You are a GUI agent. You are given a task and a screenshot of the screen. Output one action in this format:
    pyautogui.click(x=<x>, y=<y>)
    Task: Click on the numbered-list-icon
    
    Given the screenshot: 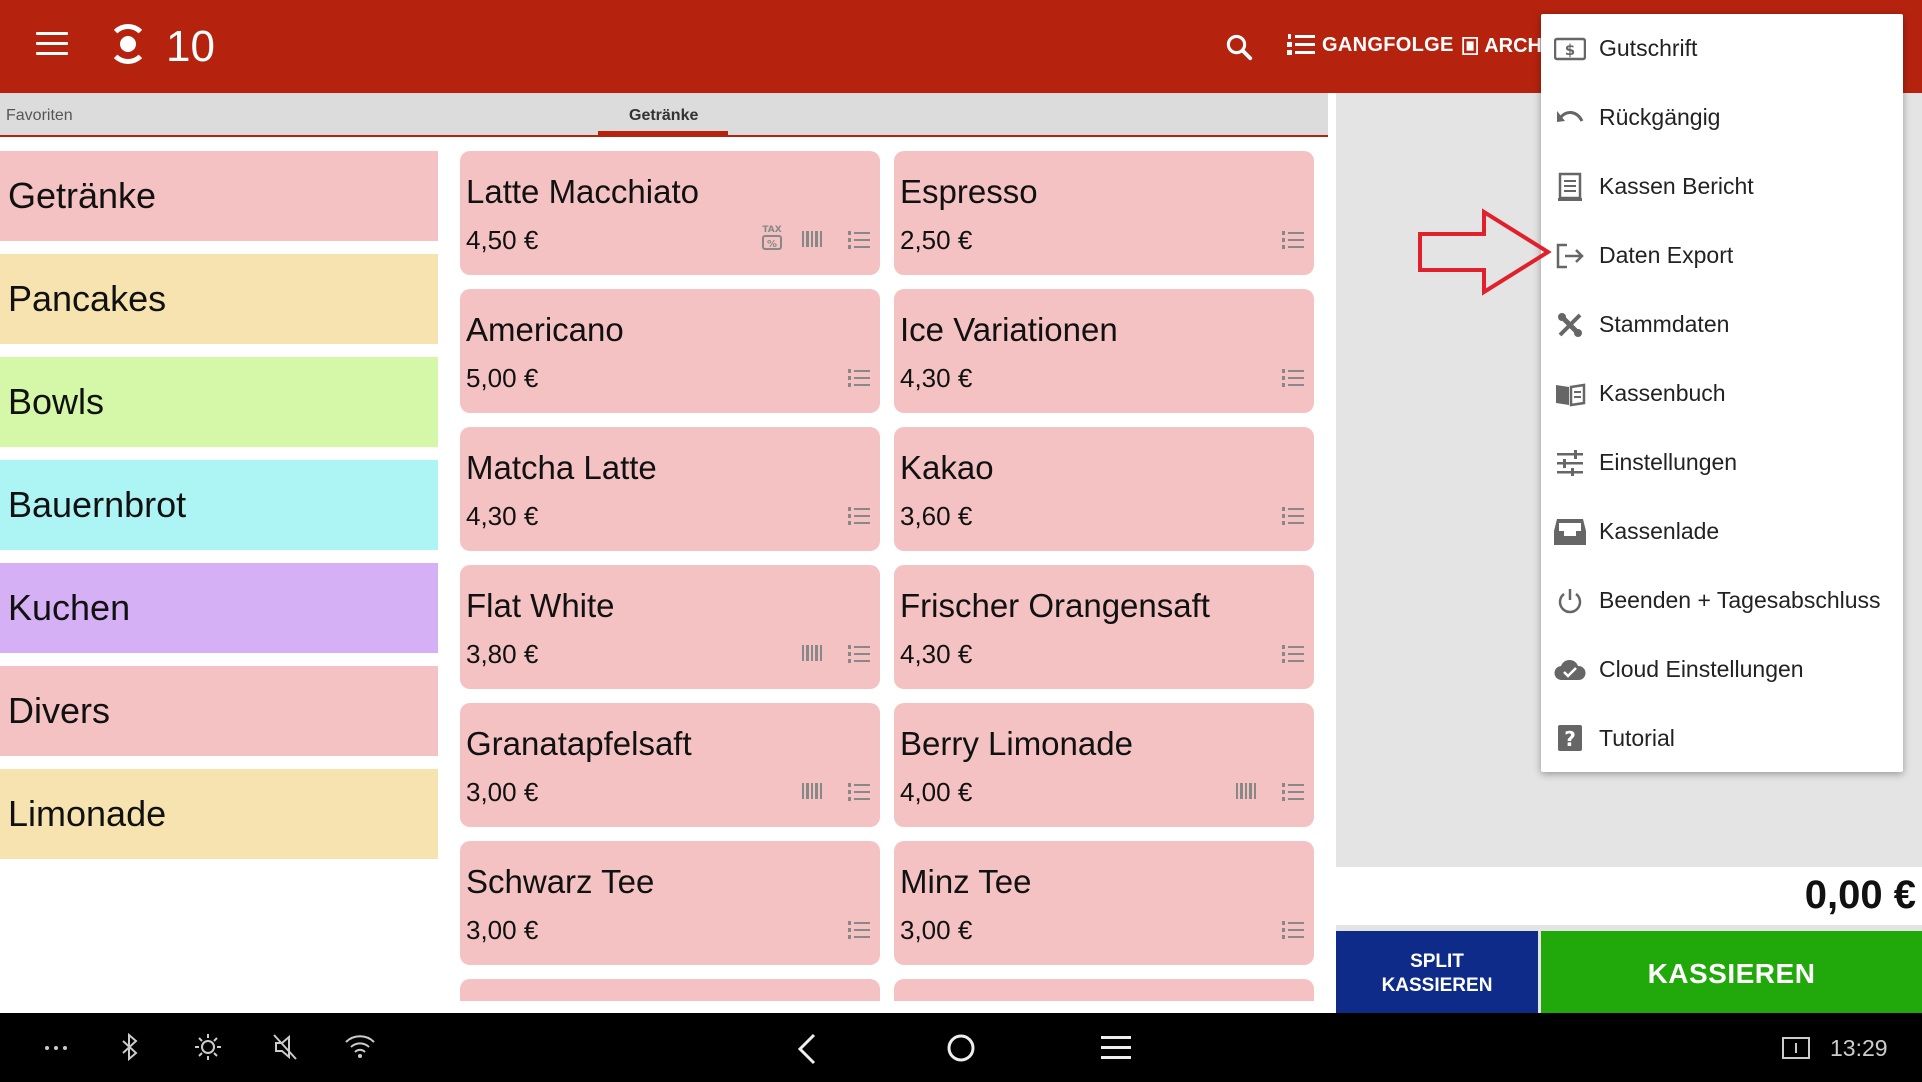 What is the action you would take?
    pyautogui.click(x=1301, y=44)
    